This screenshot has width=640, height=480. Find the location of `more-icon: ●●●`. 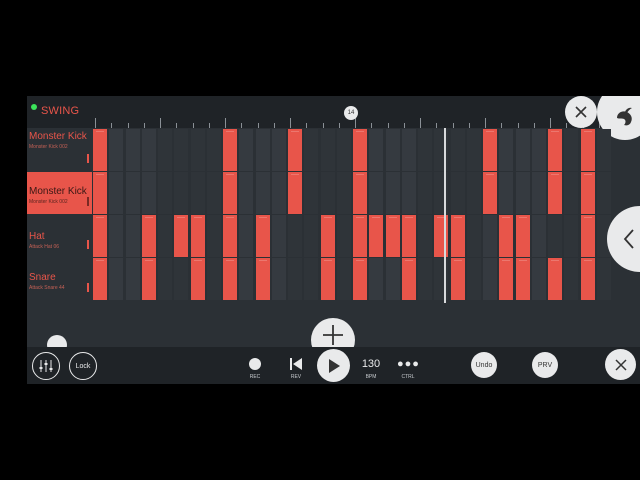

more-icon: ●●● is located at coordinates (408, 364).